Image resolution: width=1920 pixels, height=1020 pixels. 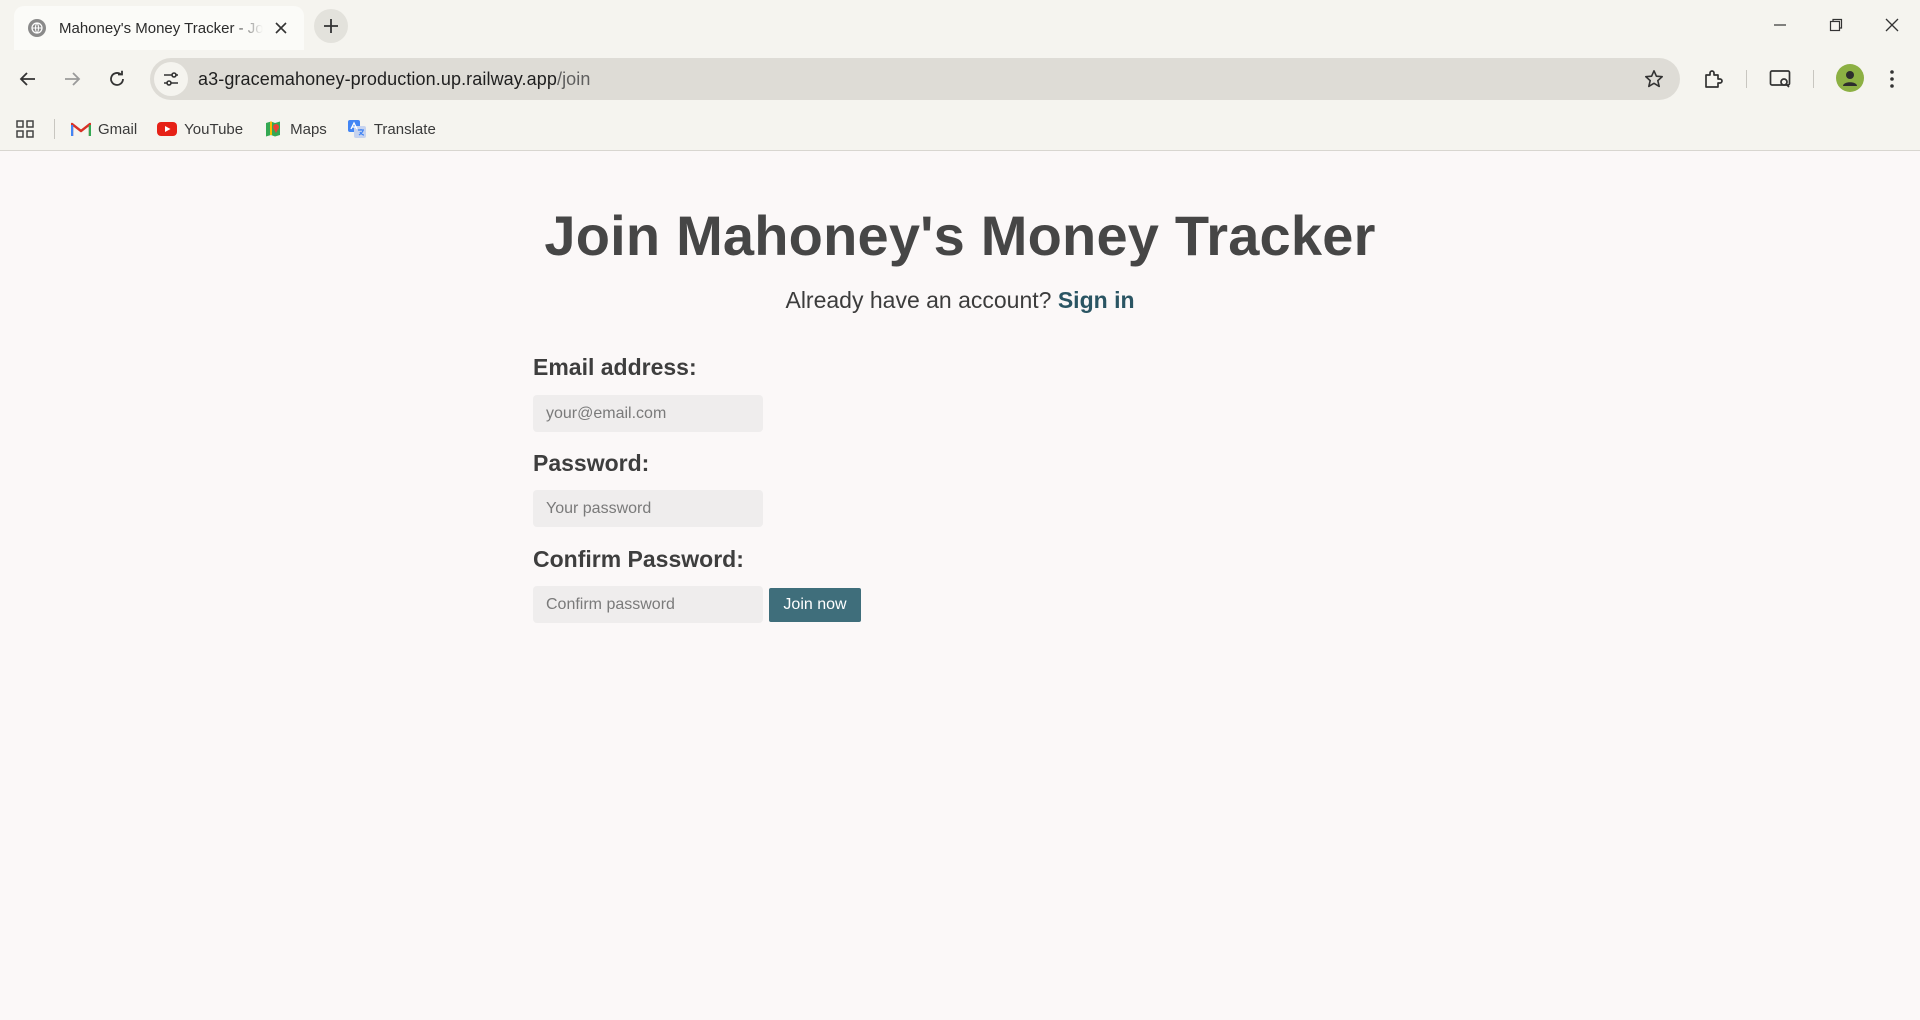 I want to click on tab-active: Mahoney's Money Tracker - Join, so click(x=159, y=28).